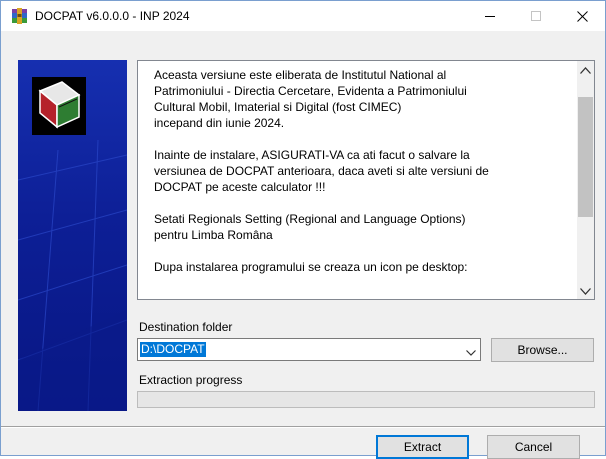 This screenshot has height=459, width=606. Describe the element at coordinates (309, 349) in the screenshot. I see `destination-folder-combobox: D:\DOCPAT` at that location.